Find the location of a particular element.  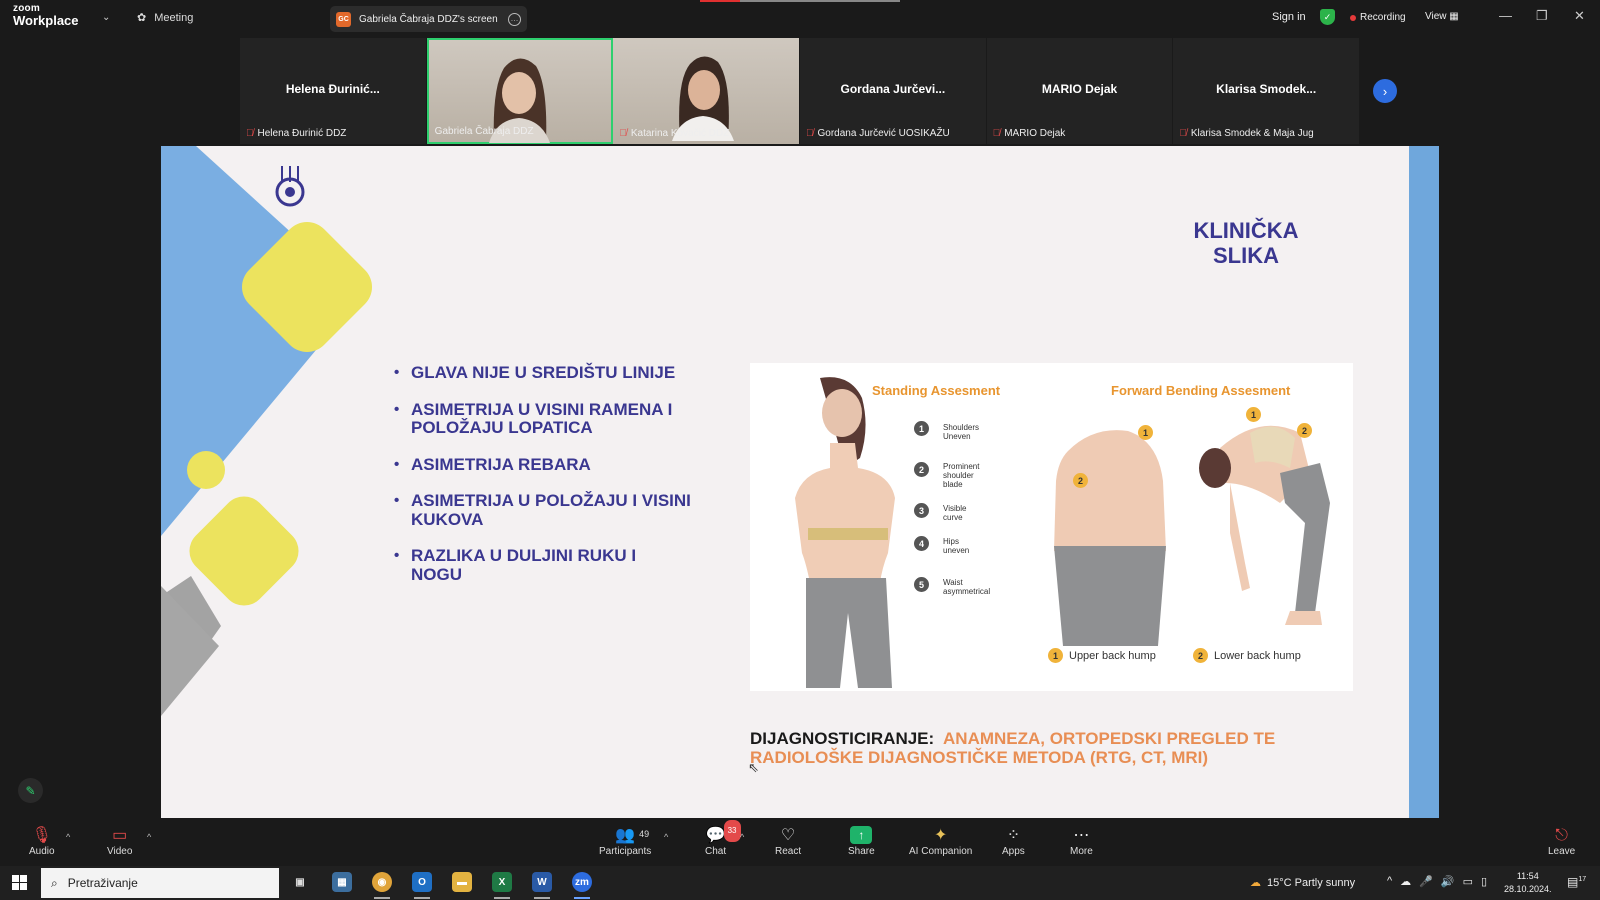

more-button: ⋯ More is located at coordinates (1081, 841).